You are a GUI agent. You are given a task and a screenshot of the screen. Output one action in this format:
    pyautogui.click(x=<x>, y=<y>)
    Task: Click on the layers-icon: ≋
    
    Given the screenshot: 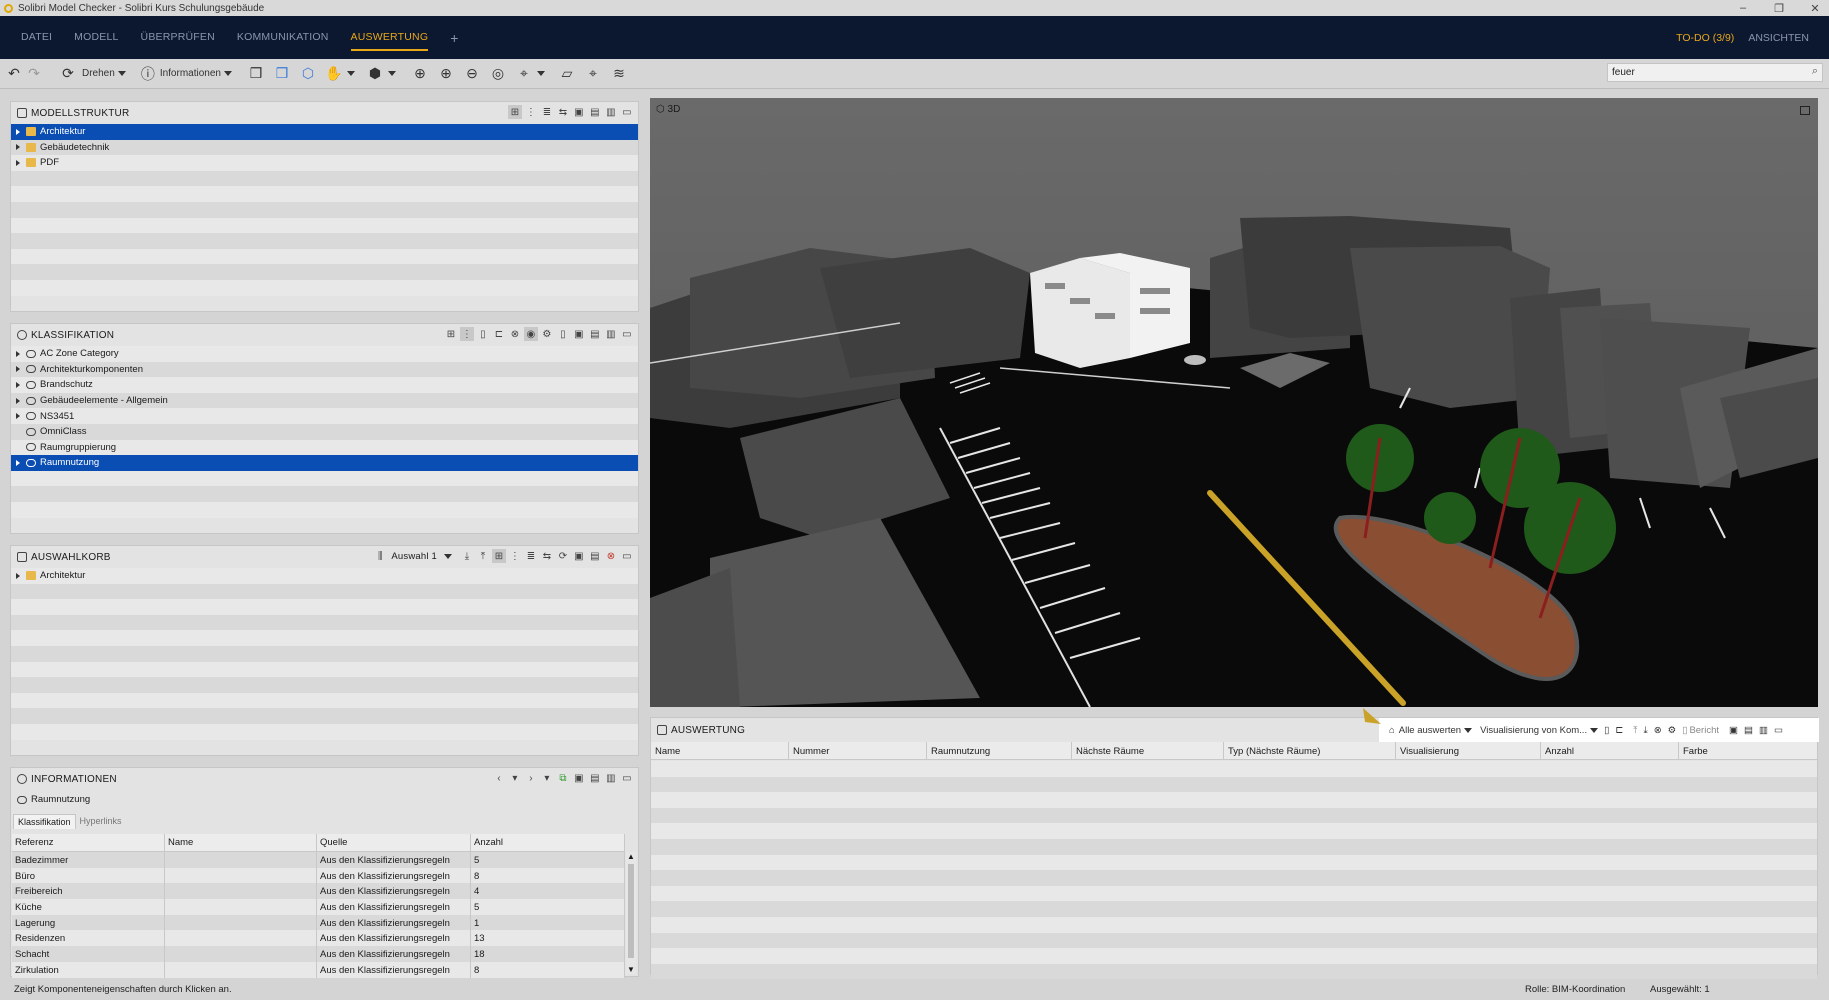 What is the action you would take?
    pyautogui.click(x=619, y=74)
    